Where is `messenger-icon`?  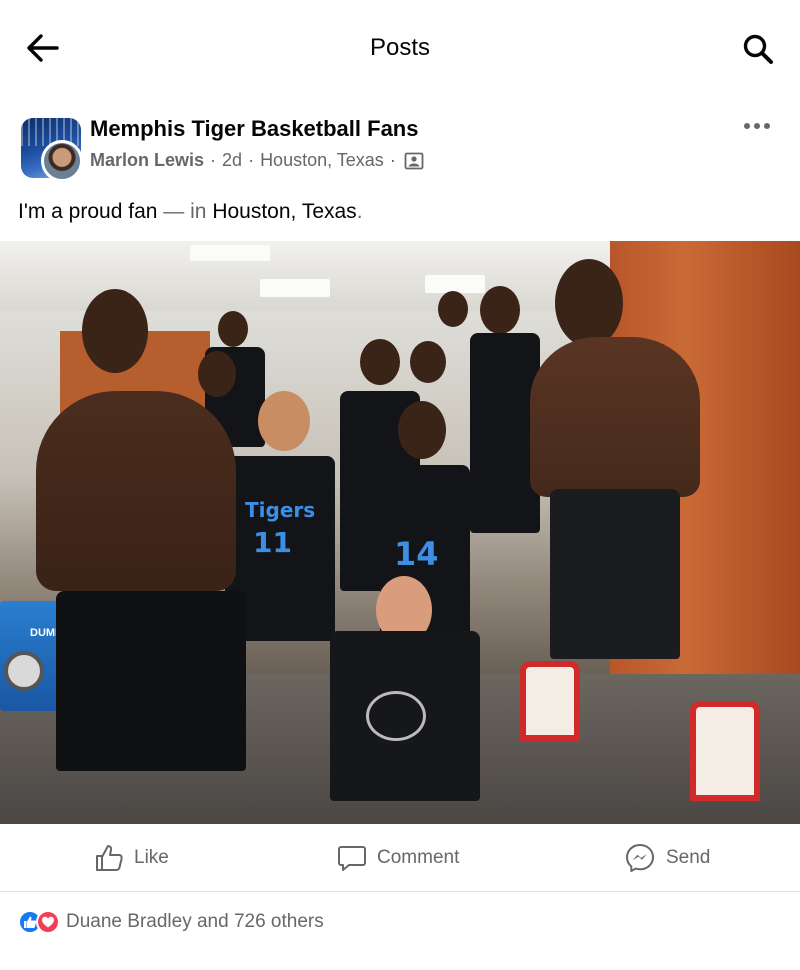
messenger-icon is located at coordinates (640, 858).